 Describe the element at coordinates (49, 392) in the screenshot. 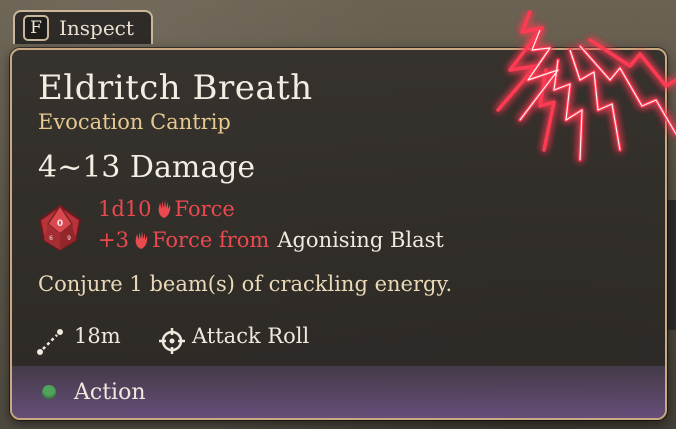

I see `action-resource-icon` at that location.